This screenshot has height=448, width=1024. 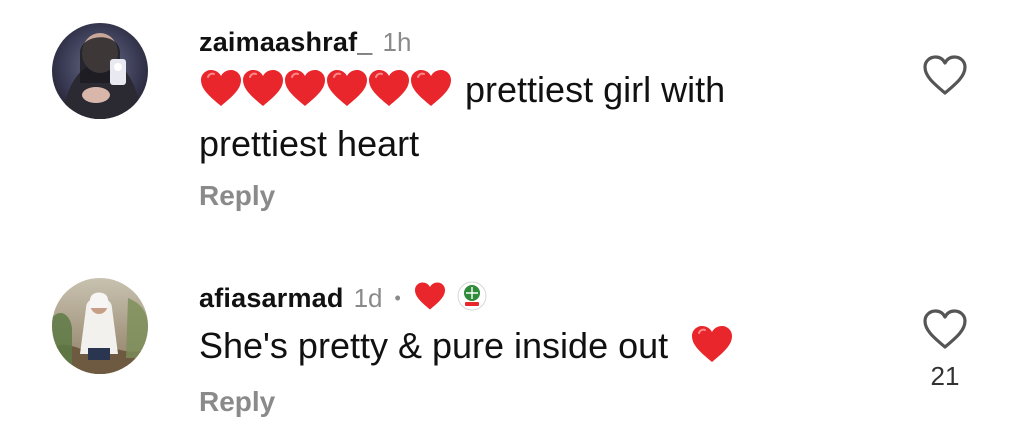 What do you see at coordinates (434, 345) in the screenshot?
I see `comment-text-line-1: She's pretty & pure inside out` at bounding box center [434, 345].